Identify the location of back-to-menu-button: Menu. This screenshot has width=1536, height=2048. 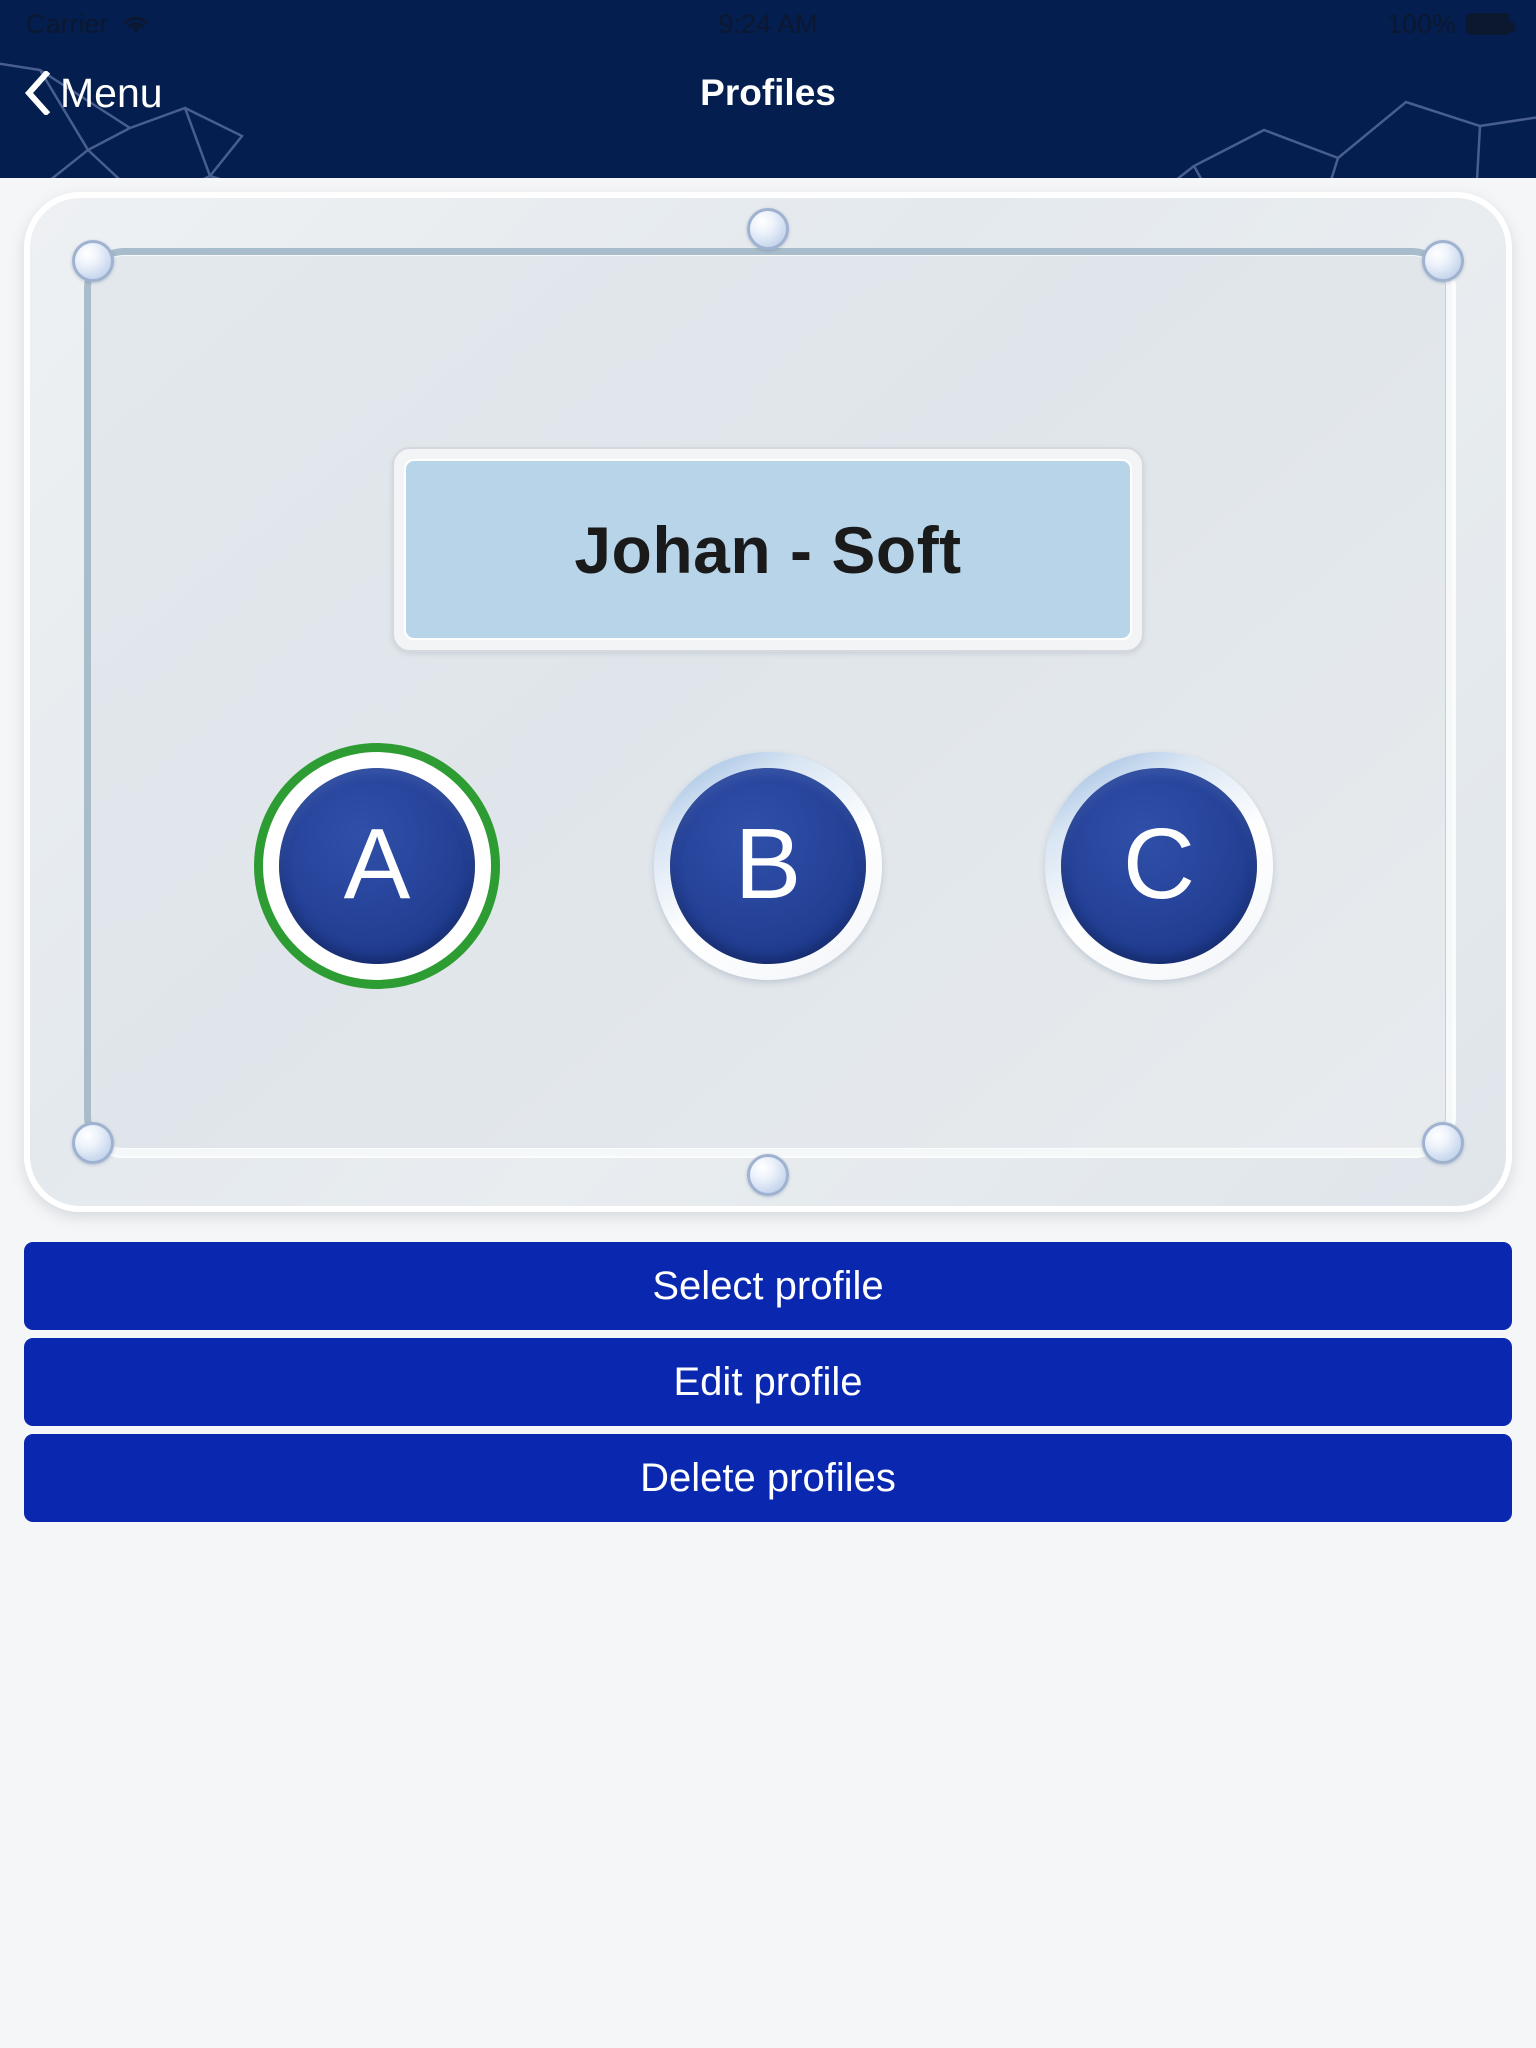
(93, 93).